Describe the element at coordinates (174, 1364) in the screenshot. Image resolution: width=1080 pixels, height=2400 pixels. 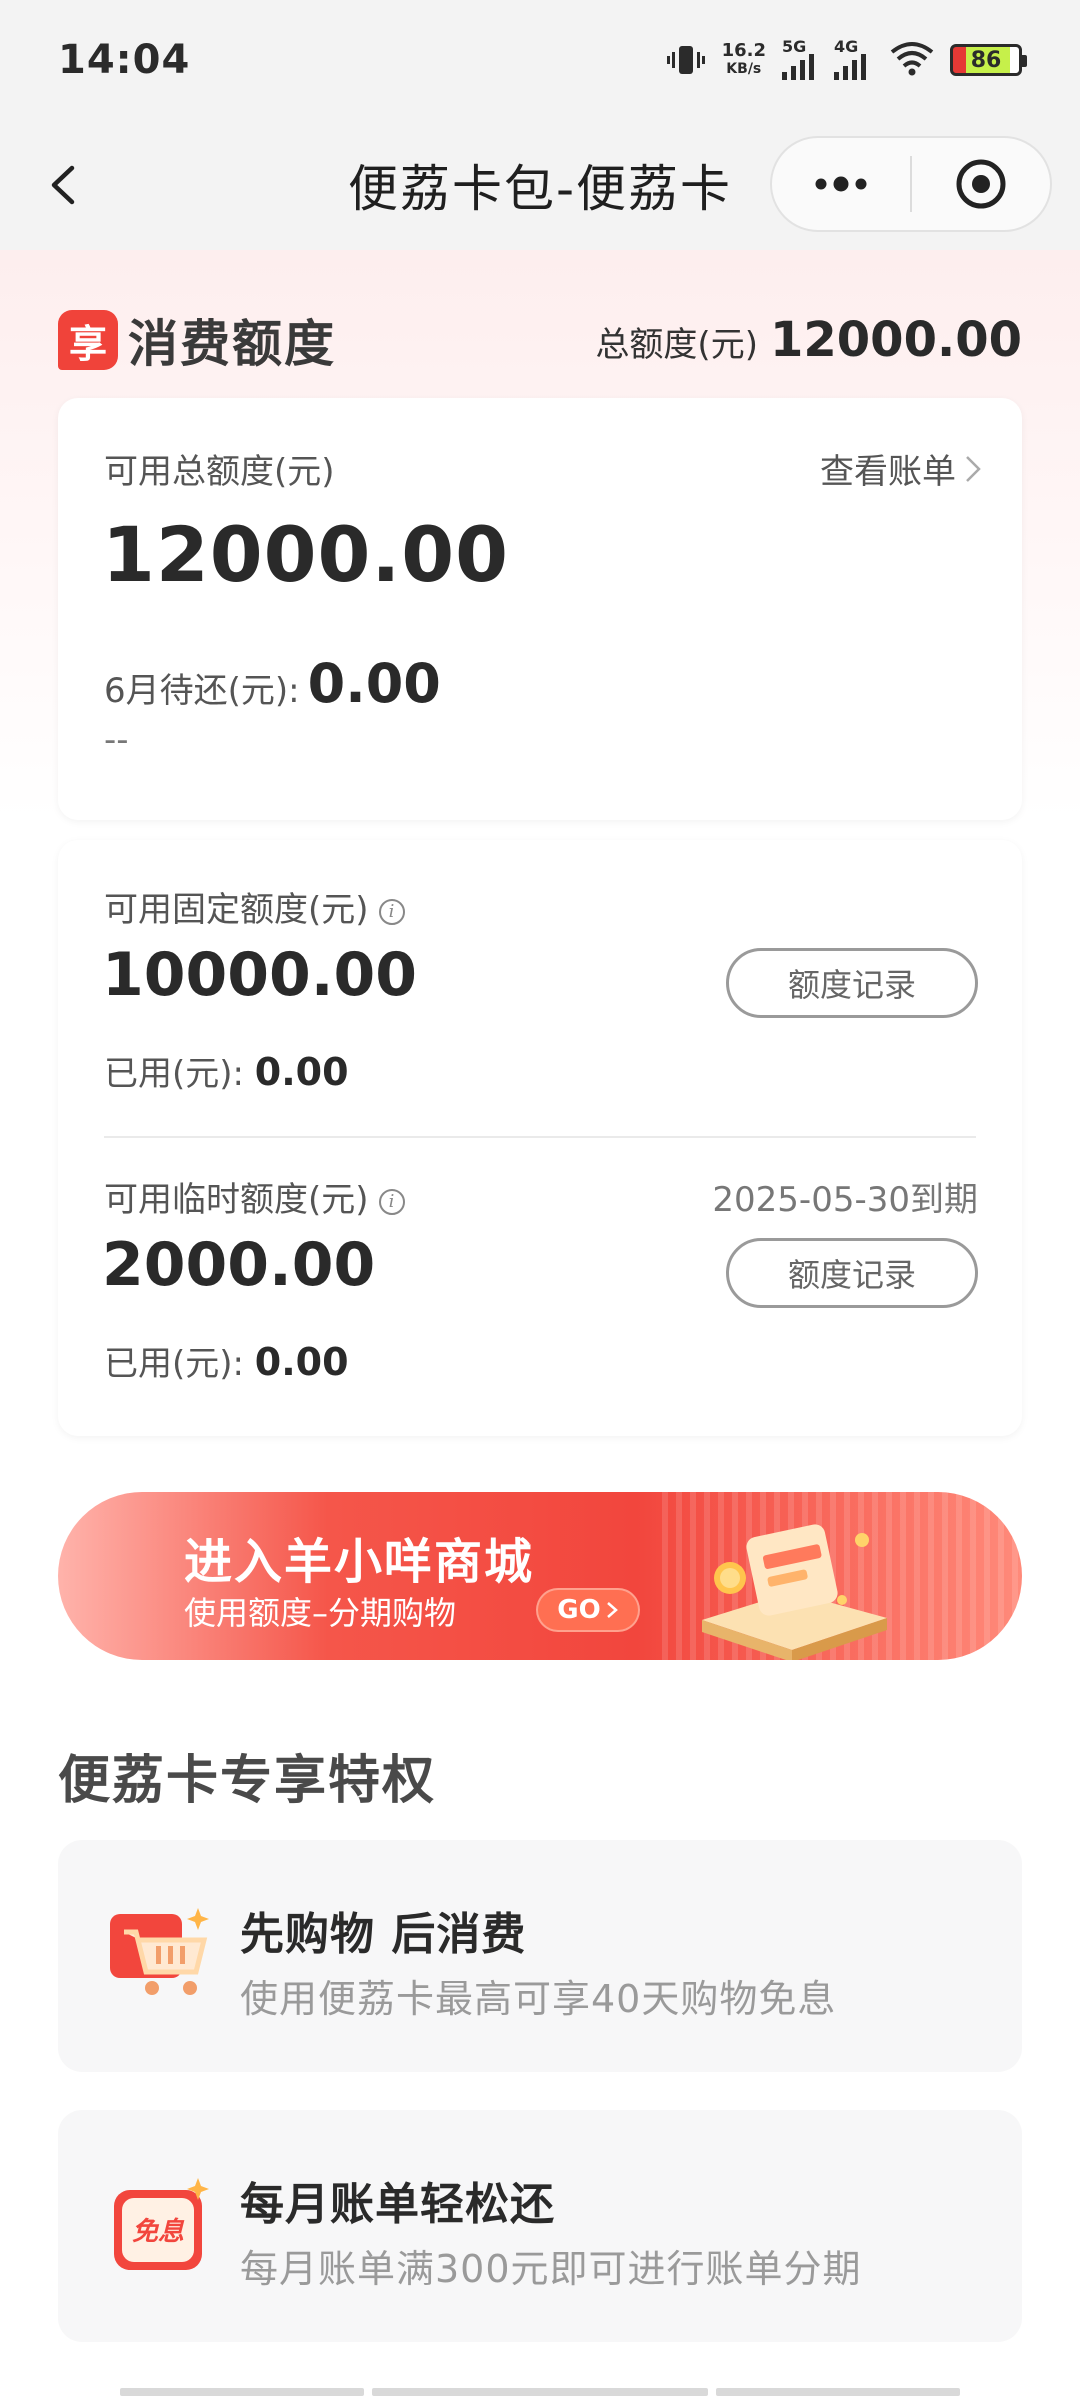
I see `temp-used-label: 已用(元):` at that location.